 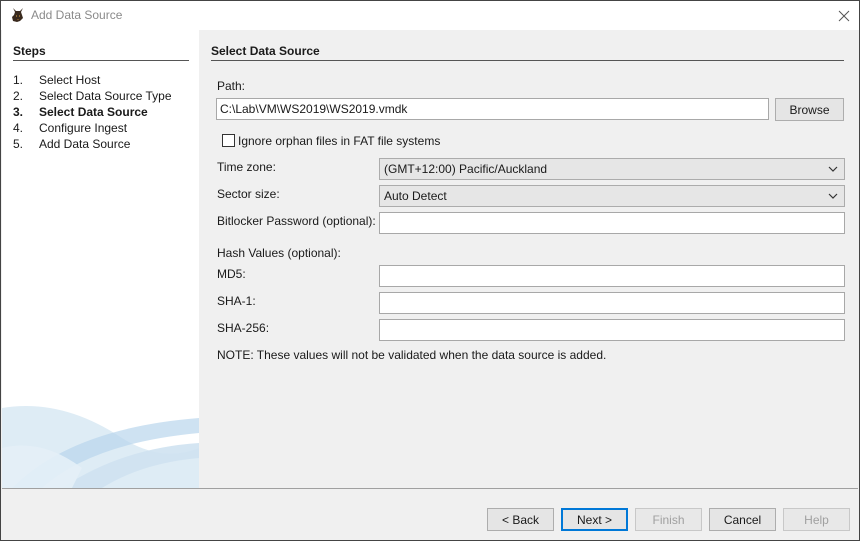 I want to click on sector-size-select: Auto Detect, so click(x=612, y=196).